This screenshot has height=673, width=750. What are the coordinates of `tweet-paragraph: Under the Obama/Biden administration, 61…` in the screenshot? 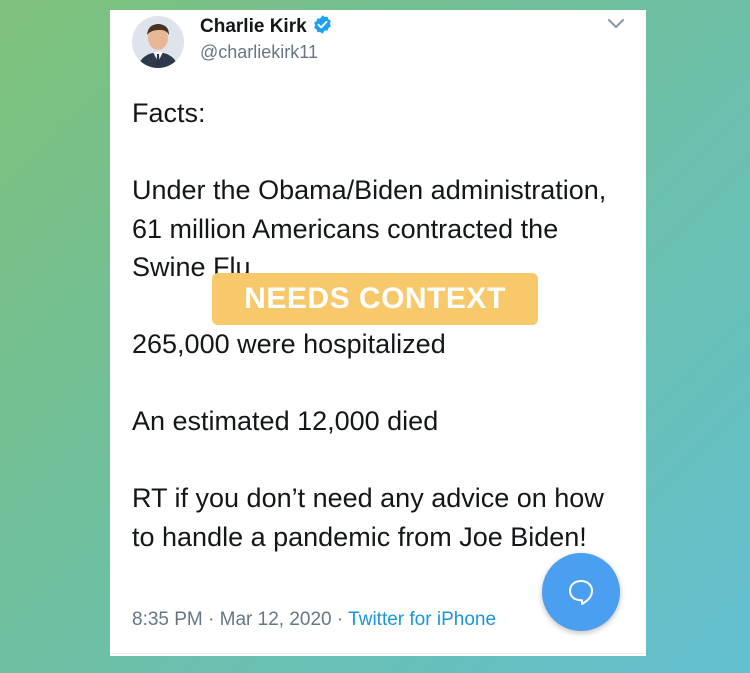 It's located at (369, 228).